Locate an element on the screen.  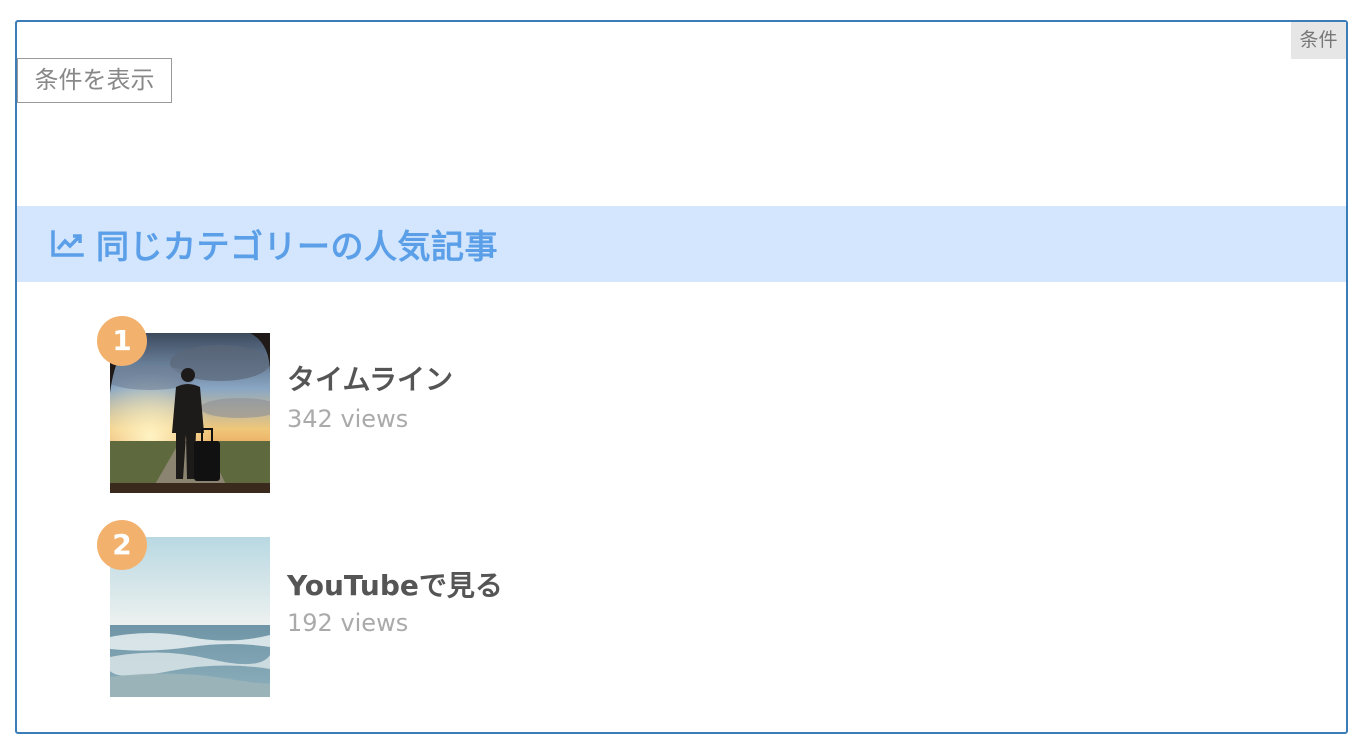
article-title: タイムライン is located at coordinates (370, 378).